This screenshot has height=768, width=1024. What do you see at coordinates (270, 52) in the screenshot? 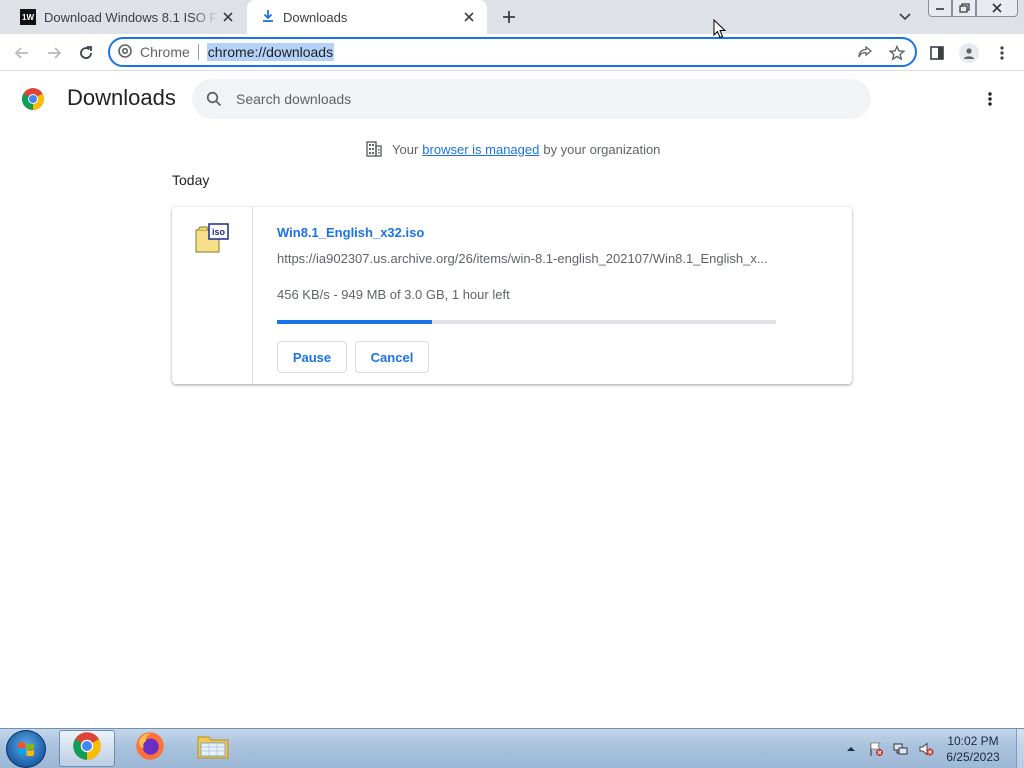
I see `url-text: chrome://downloads` at bounding box center [270, 52].